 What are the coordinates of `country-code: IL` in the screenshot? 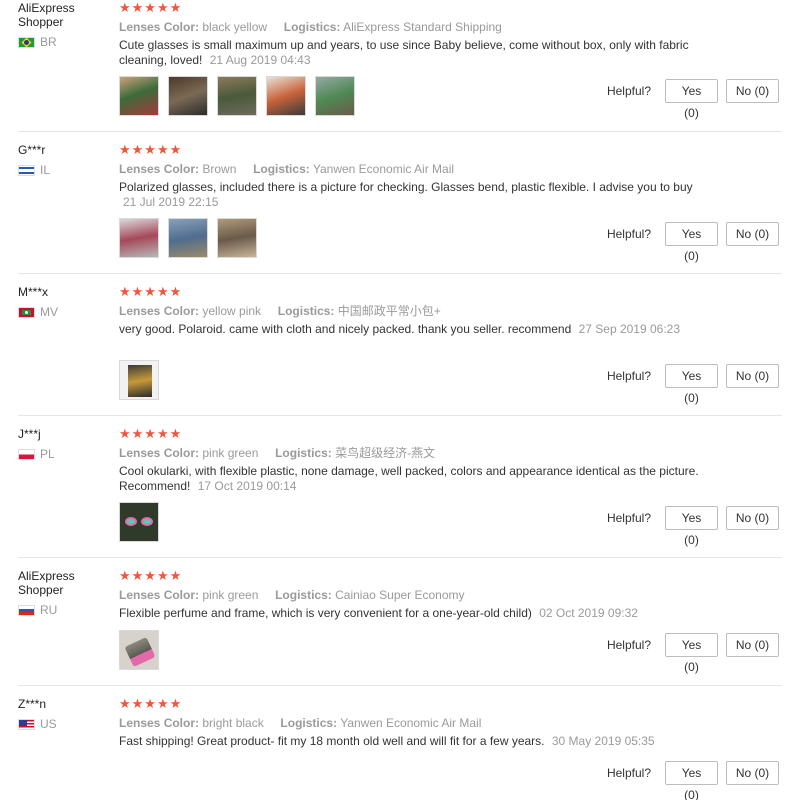 It's located at (45, 170).